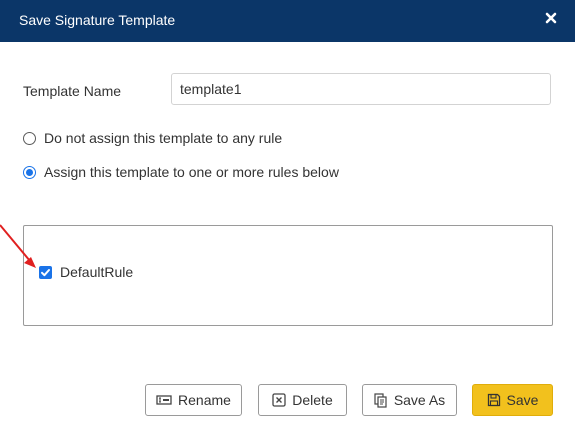 The width and height of the screenshot is (575, 436). I want to click on dialog-title: Save Signature Template, so click(97, 20).